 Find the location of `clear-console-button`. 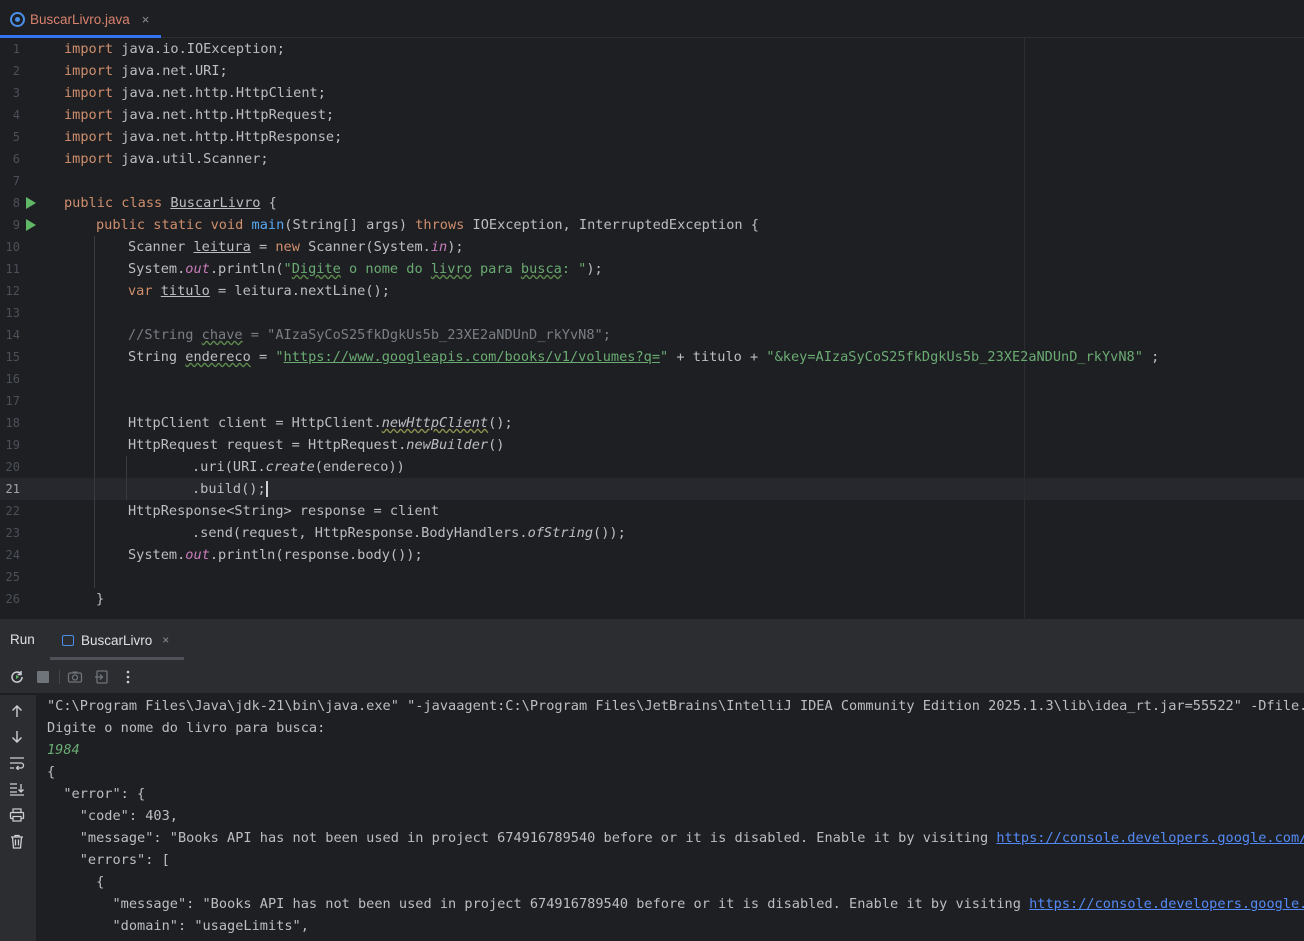

clear-console-button is located at coordinates (17, 843).